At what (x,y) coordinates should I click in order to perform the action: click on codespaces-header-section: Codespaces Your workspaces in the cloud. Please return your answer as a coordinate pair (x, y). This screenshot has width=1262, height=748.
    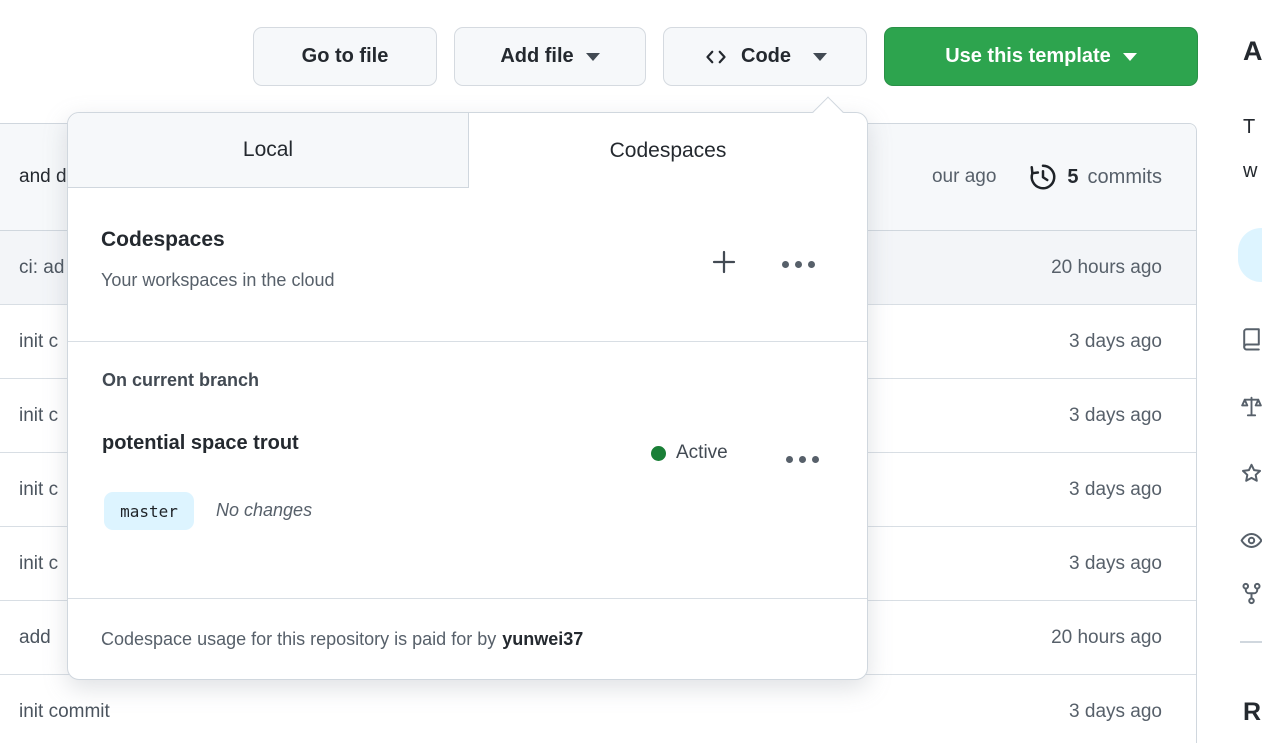
    Looking at the image, I should click on (467, 265).